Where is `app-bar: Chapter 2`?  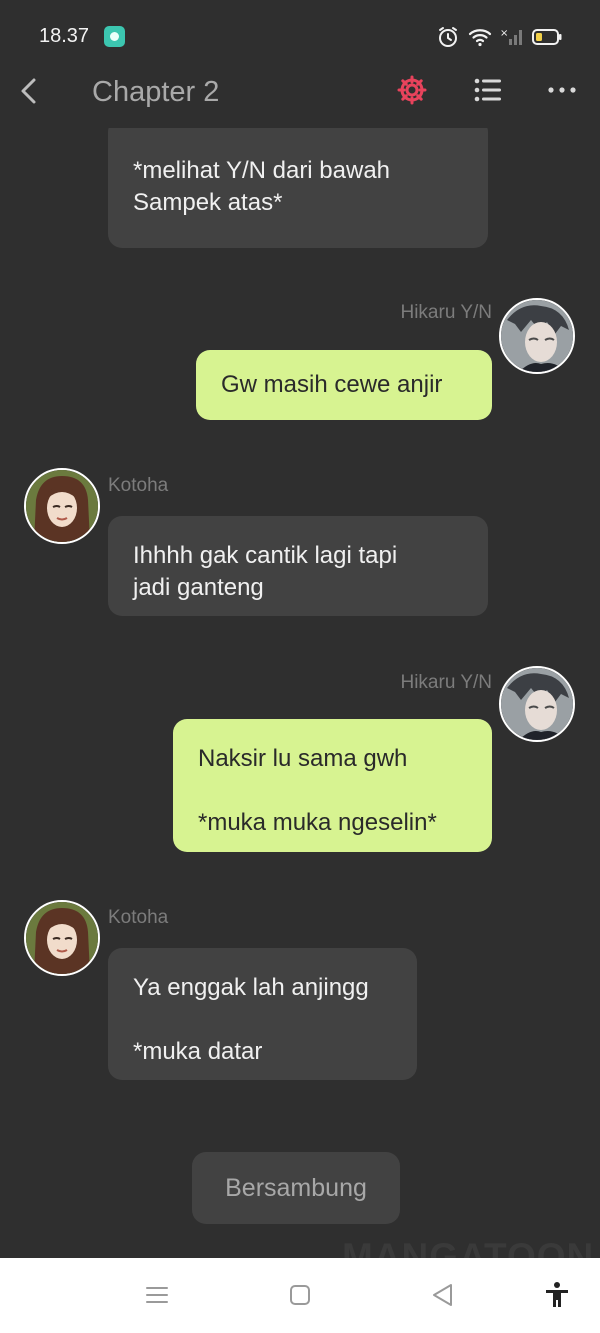 app-bar: Chapter 2 is located at coordinates (300, 93).